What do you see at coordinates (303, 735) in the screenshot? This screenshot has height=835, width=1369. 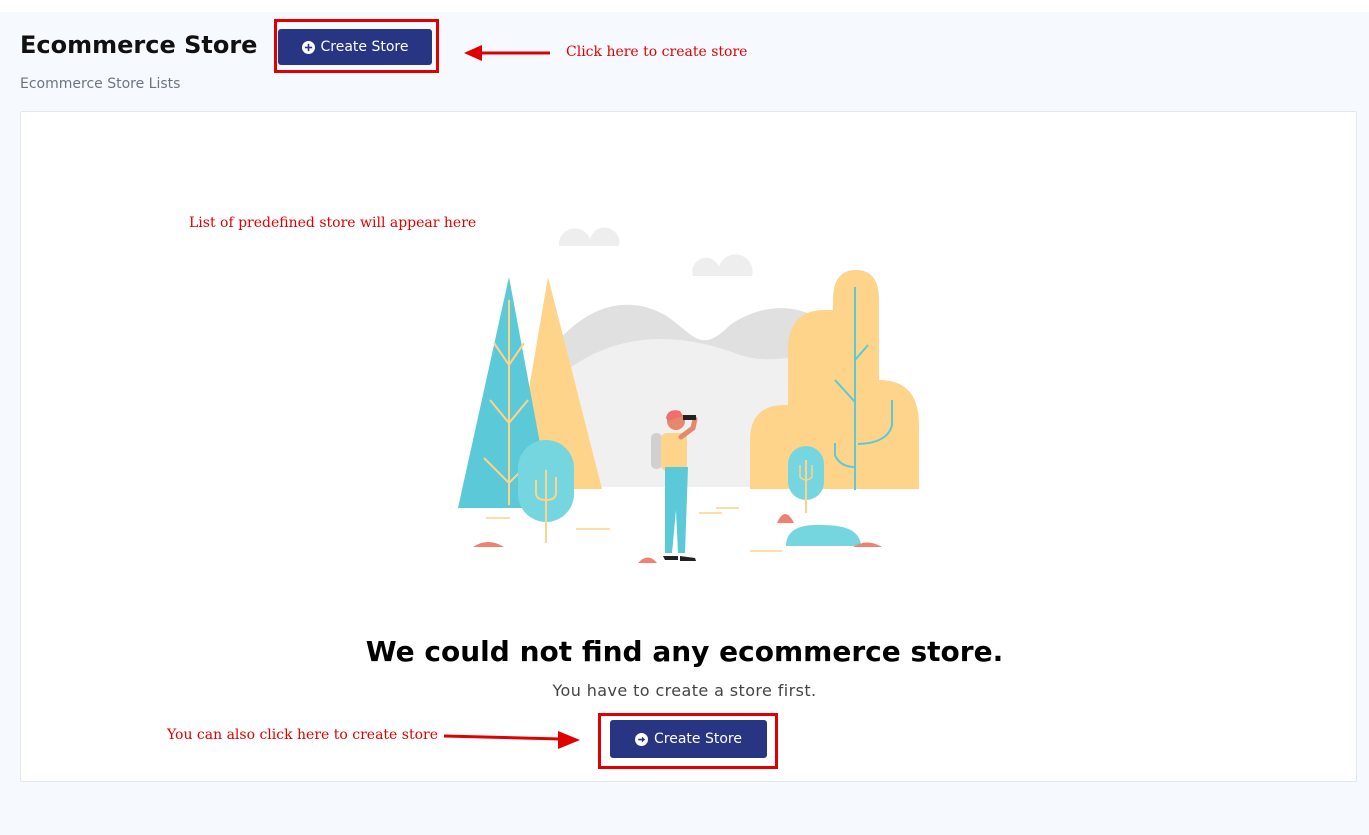 I see `annotation-bottom: You can also click here to create store` at bounding box center [303, 735].